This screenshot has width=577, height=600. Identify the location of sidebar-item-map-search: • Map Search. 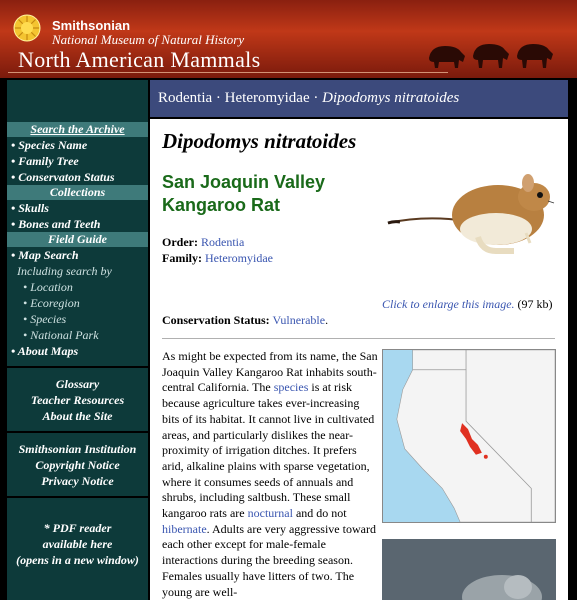
(77, 255).